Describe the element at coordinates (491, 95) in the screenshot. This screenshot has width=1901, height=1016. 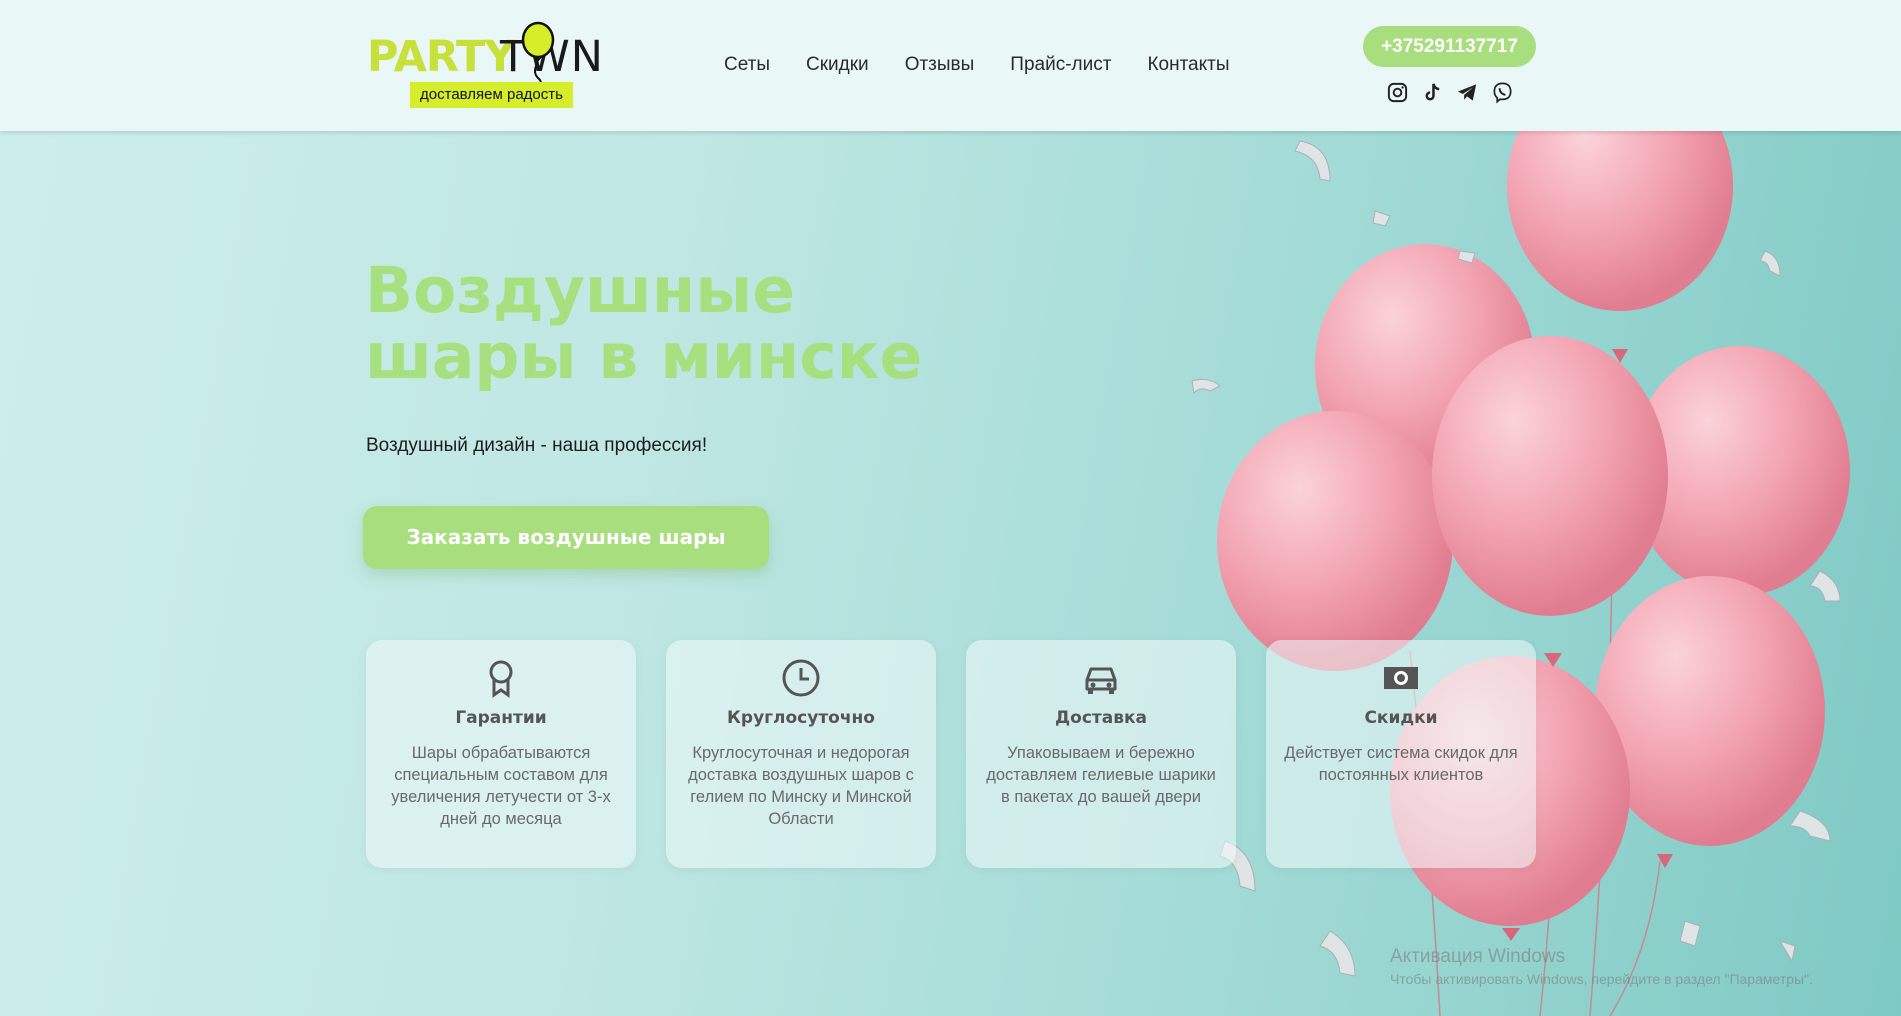
I see `logo-tagline: доставляем радость` at that location.